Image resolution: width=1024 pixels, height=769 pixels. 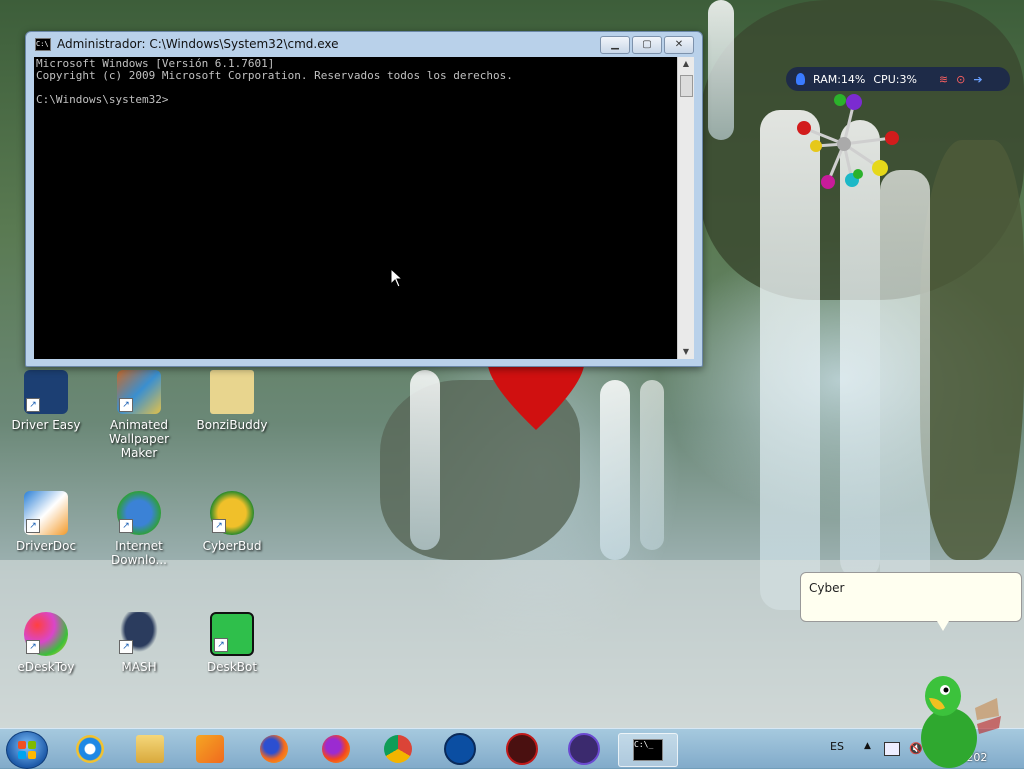 I want to click on taskbar-firefox, so click(x=274, y=749).